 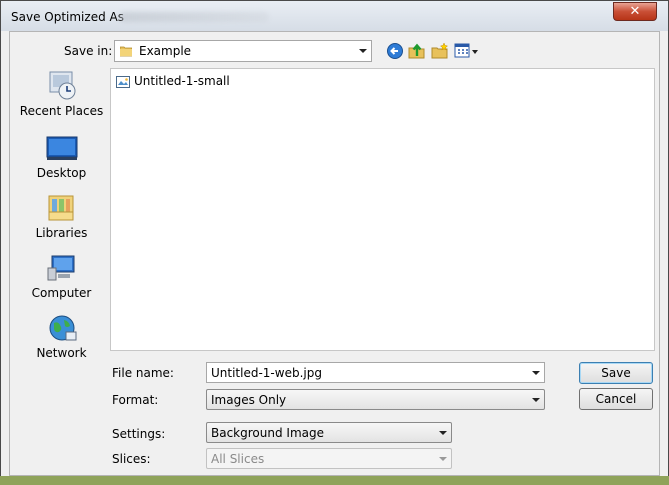 I want to click on place-label: Desktop, so click(x=61, y=173).